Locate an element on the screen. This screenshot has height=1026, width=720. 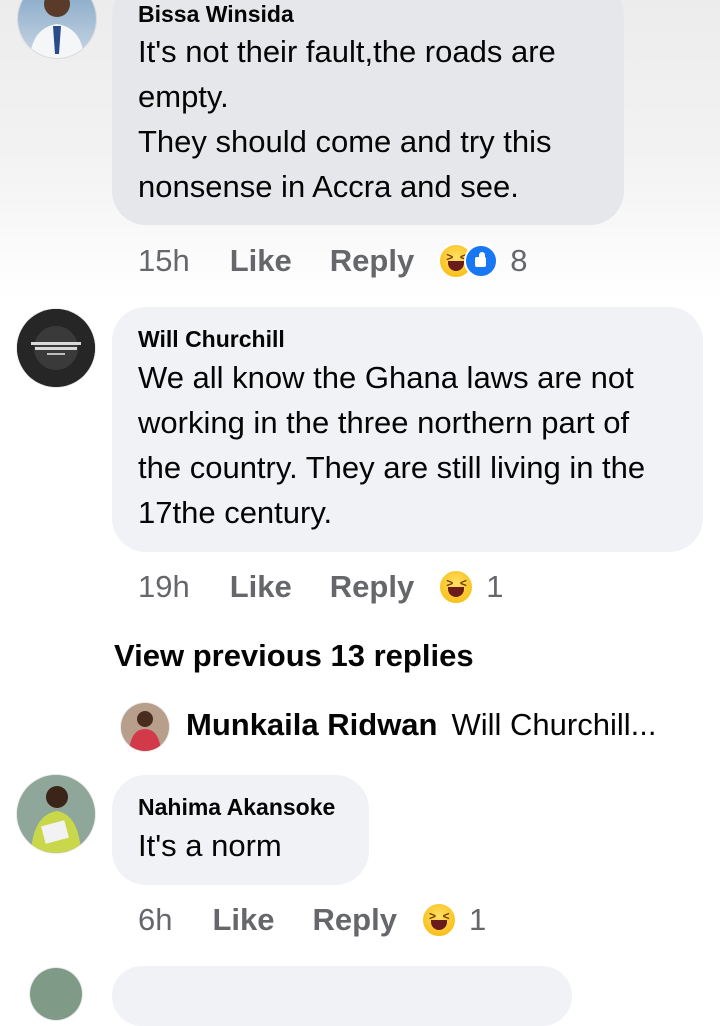
quote-image-avatar-icon is located at coordinates (56, 348).